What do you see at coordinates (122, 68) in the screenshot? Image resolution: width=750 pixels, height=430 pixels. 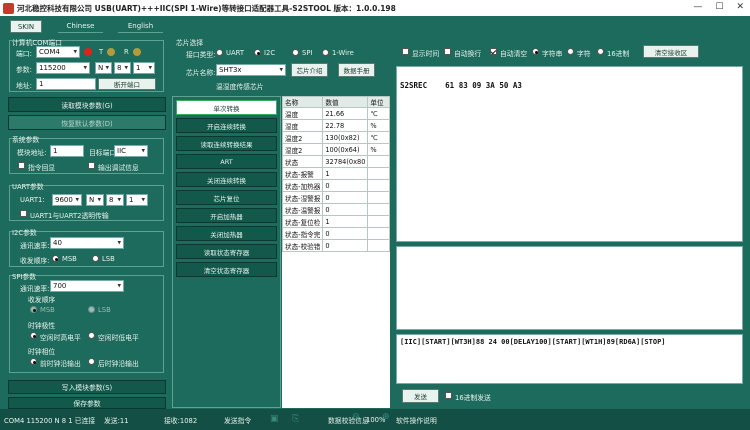 I see `databits-select: 8` at bounding box center [122, 68].